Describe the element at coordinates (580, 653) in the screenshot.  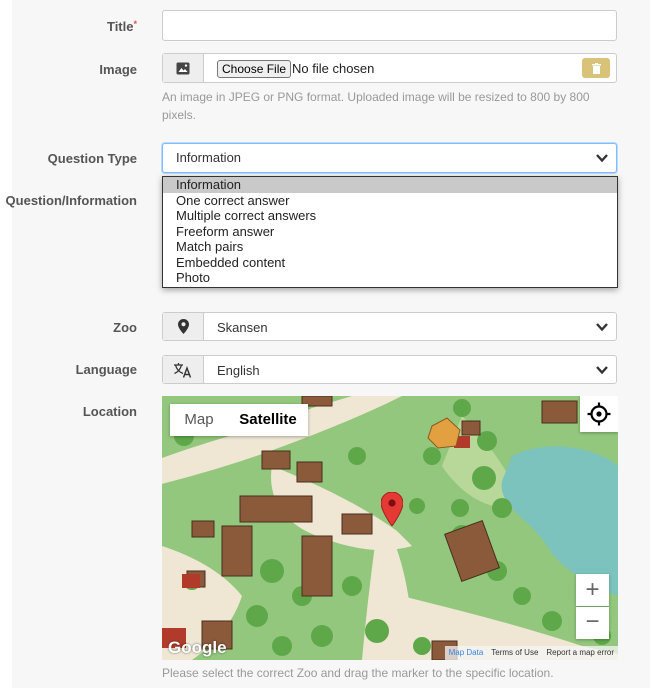
I see `report-map-error-link: Report a map error` at that location.